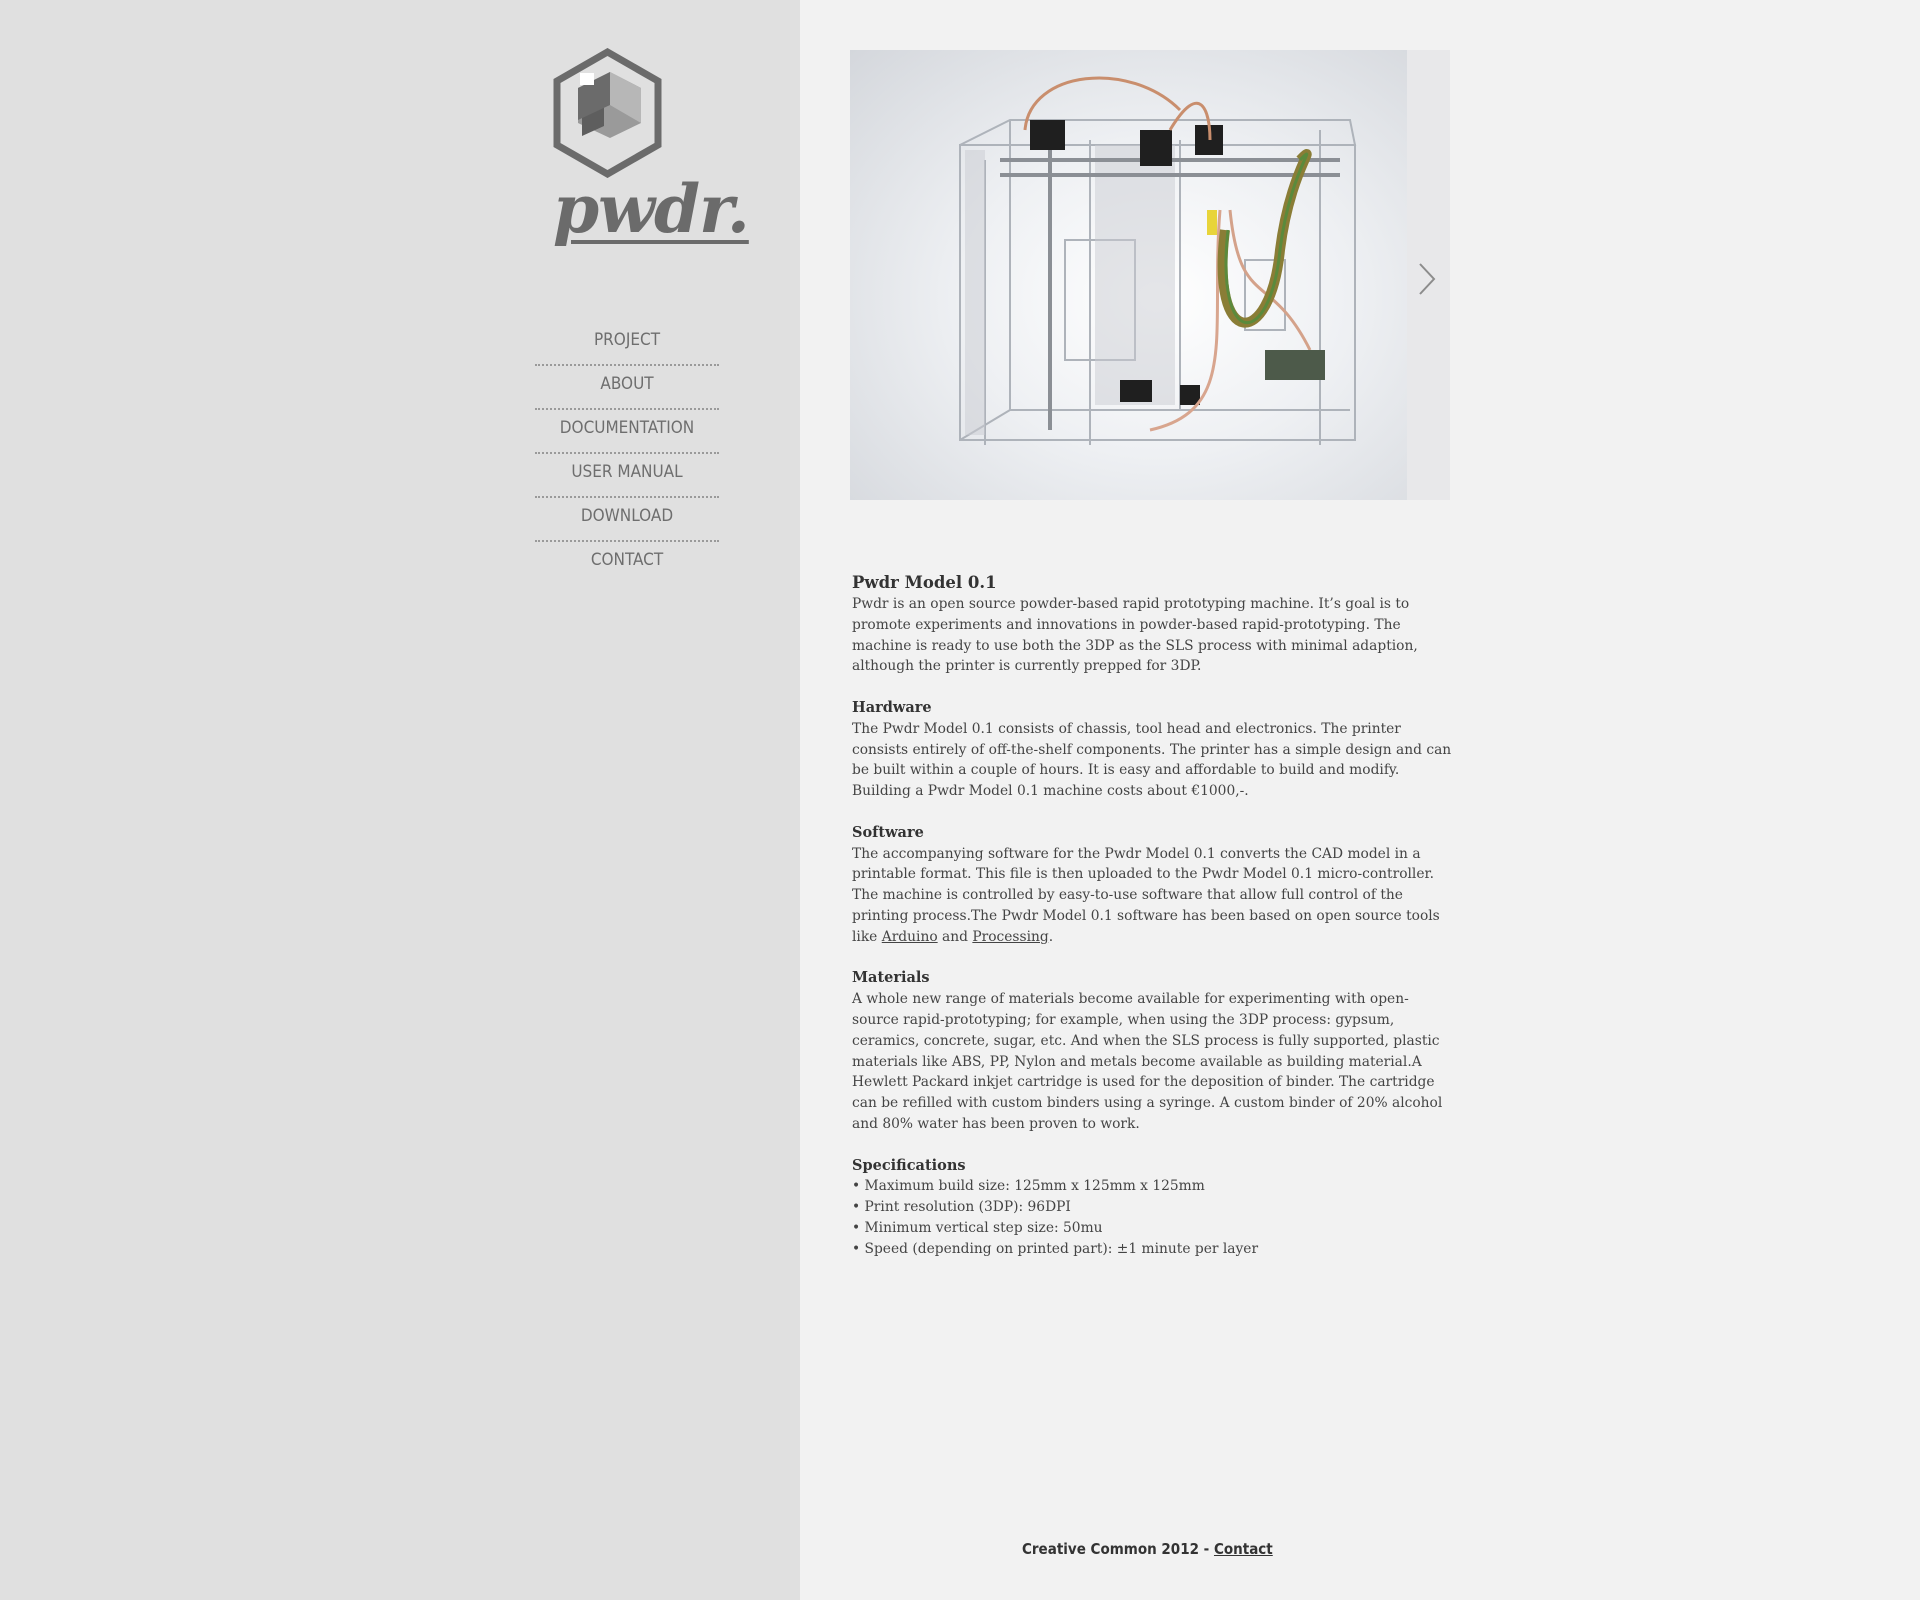  What do you see at coordinates (627, 563) in the screenshot?
I see `nav-item-contact: CONTACT` at bounding box center [627, 563].